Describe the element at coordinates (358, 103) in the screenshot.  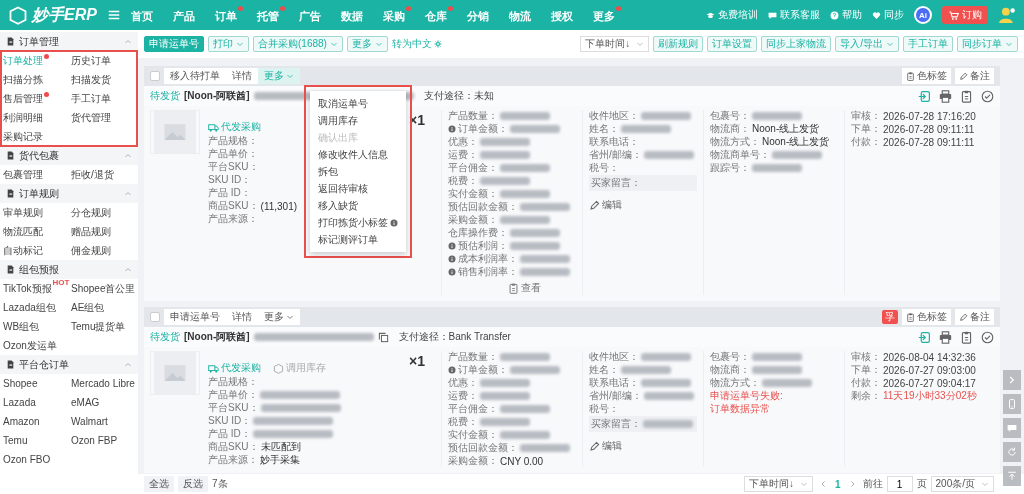
I see `menu-item: 取消运单号` at that location.